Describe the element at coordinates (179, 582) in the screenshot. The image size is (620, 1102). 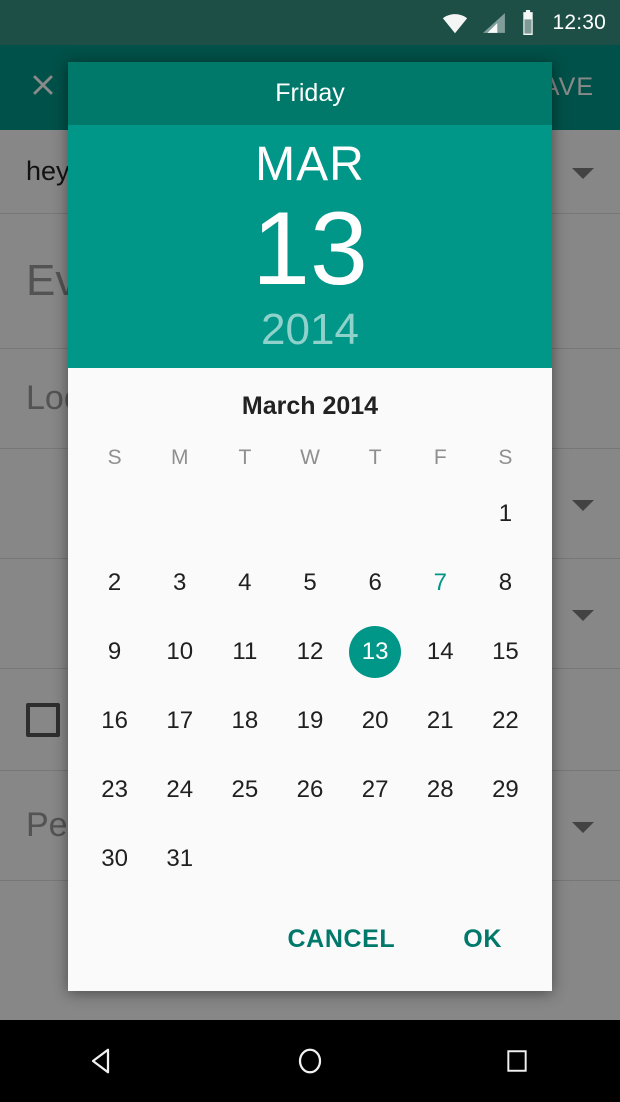
I see `calendar-day-3: 3` at that location.